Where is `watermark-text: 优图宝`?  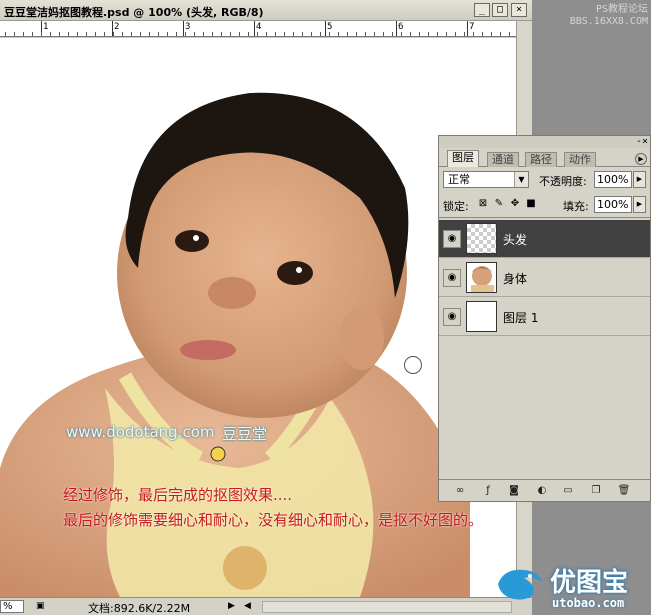 watermark-text: 优图宝 is located at coordinates (589, 583).